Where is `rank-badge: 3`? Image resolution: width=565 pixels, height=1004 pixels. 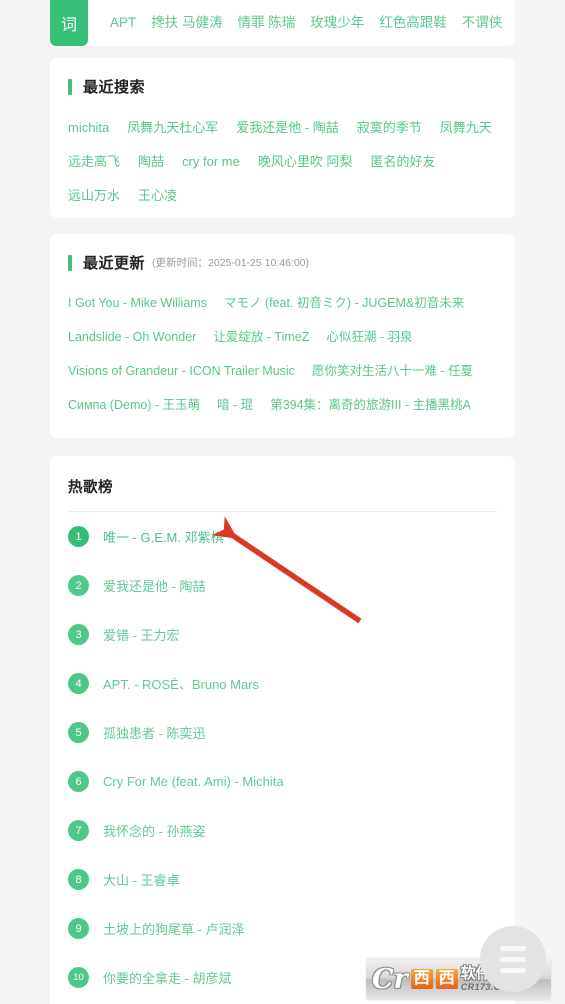 rank-badge: 3 is located at coordinates (78, 634).